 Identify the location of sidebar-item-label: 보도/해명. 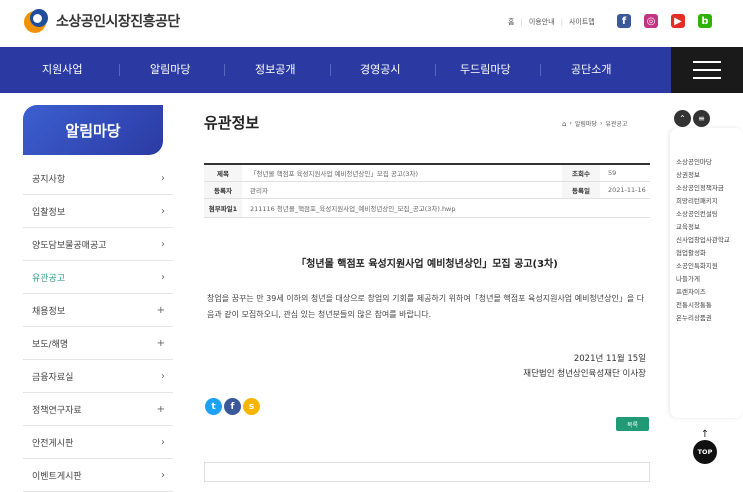
(50, 344).